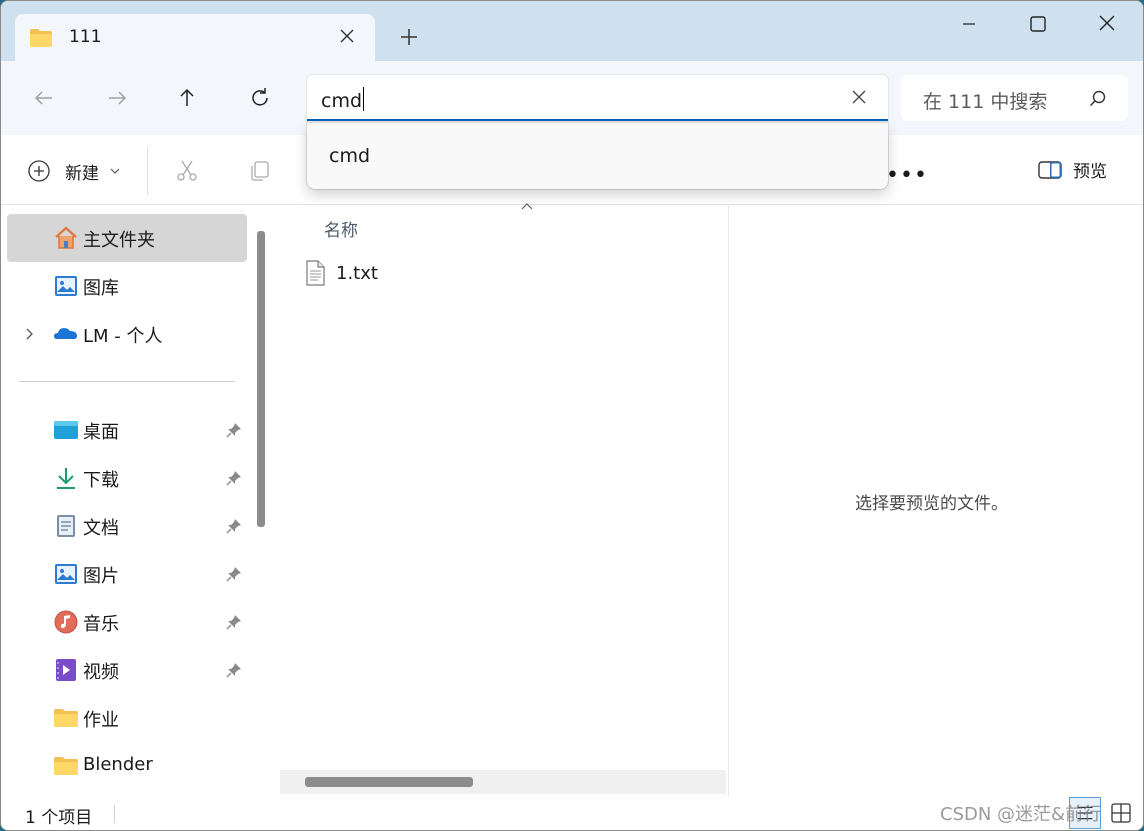 The width and height of the screenshot is (1144, 831). Describe the element at coordinates (119, 240) in the screenshot. I see `sidebar-item-label: 主文件夹` at that location.